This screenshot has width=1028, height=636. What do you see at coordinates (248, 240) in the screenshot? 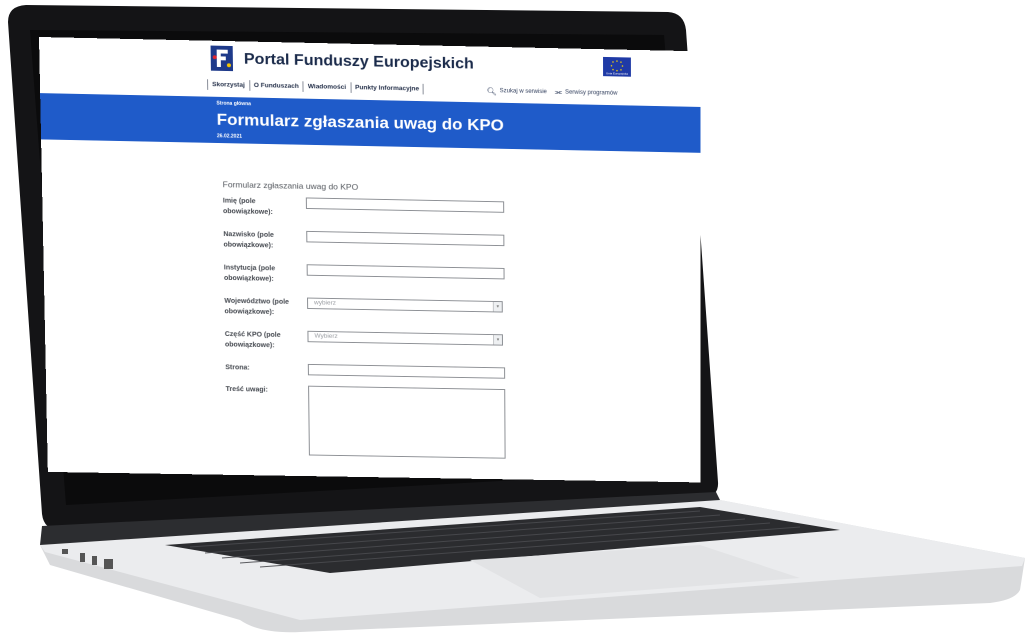
I see `field-label: Nazwisko (pole obowiązkowe):` at bounding box center [248, 240].